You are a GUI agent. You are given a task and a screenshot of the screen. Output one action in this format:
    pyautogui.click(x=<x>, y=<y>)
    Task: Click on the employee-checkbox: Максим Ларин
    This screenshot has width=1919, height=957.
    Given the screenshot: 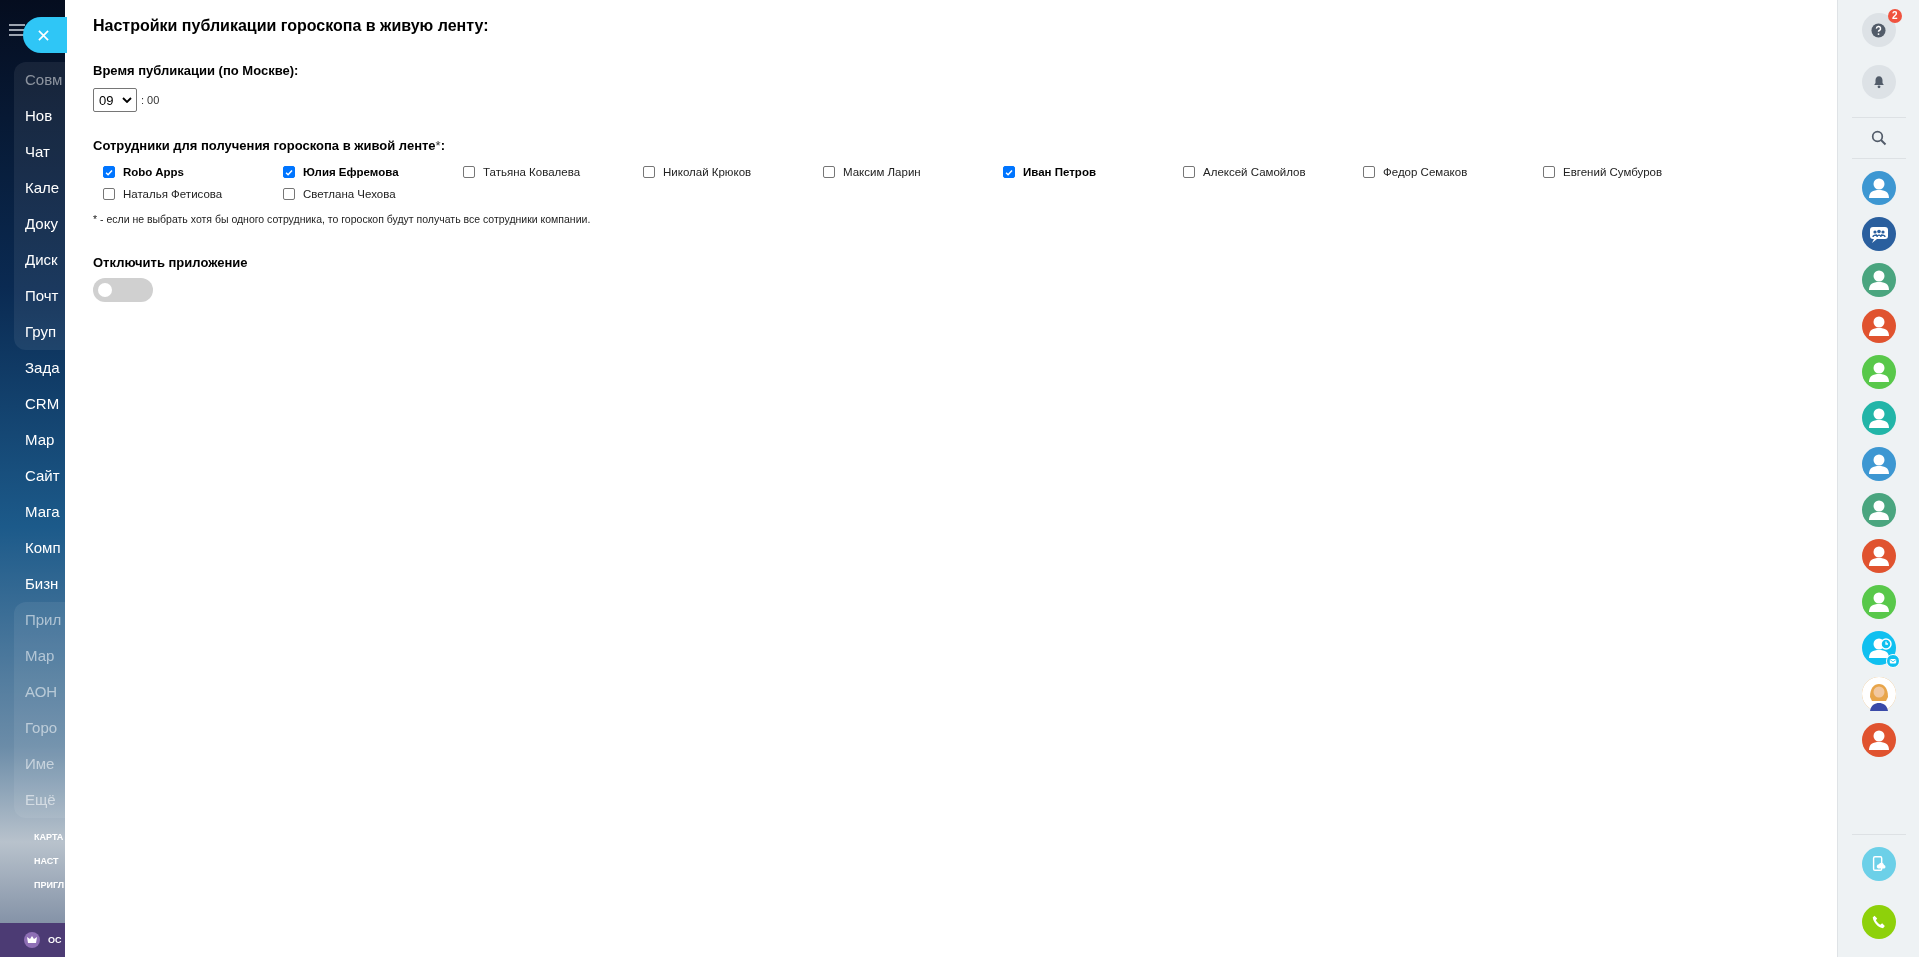 What is the action you would take?
    pyautogui.click(x=913, y=172)
    